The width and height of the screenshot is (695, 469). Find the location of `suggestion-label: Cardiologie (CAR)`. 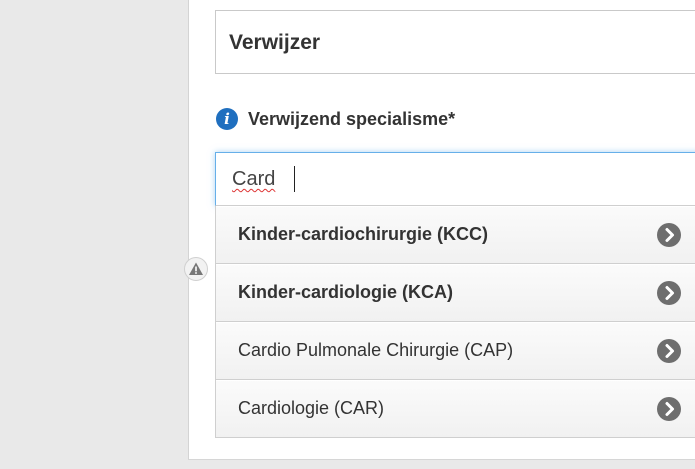

suggestion-label: Cardiologie (CAR) is located at coordinates (311, 408).